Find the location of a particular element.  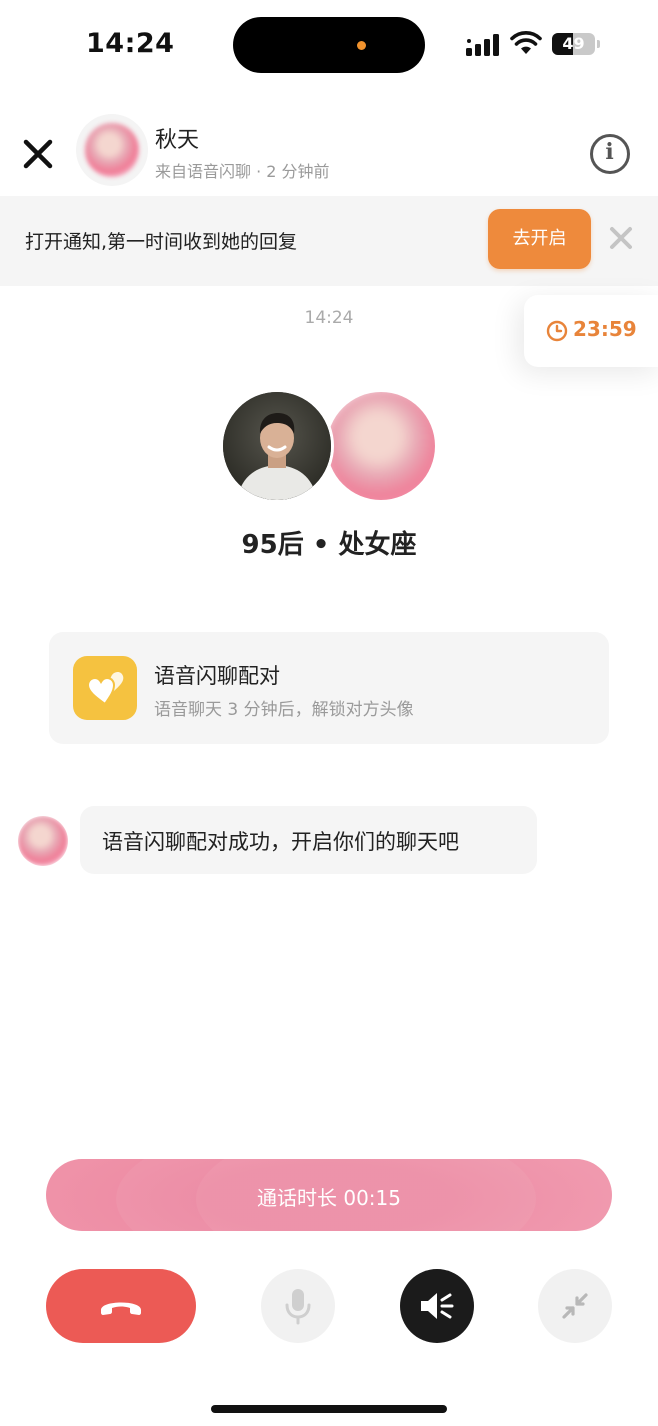

chat-header: 秋天 来自语音闪聊 · 2 分钟前 i is located at coordinates (329, 153).